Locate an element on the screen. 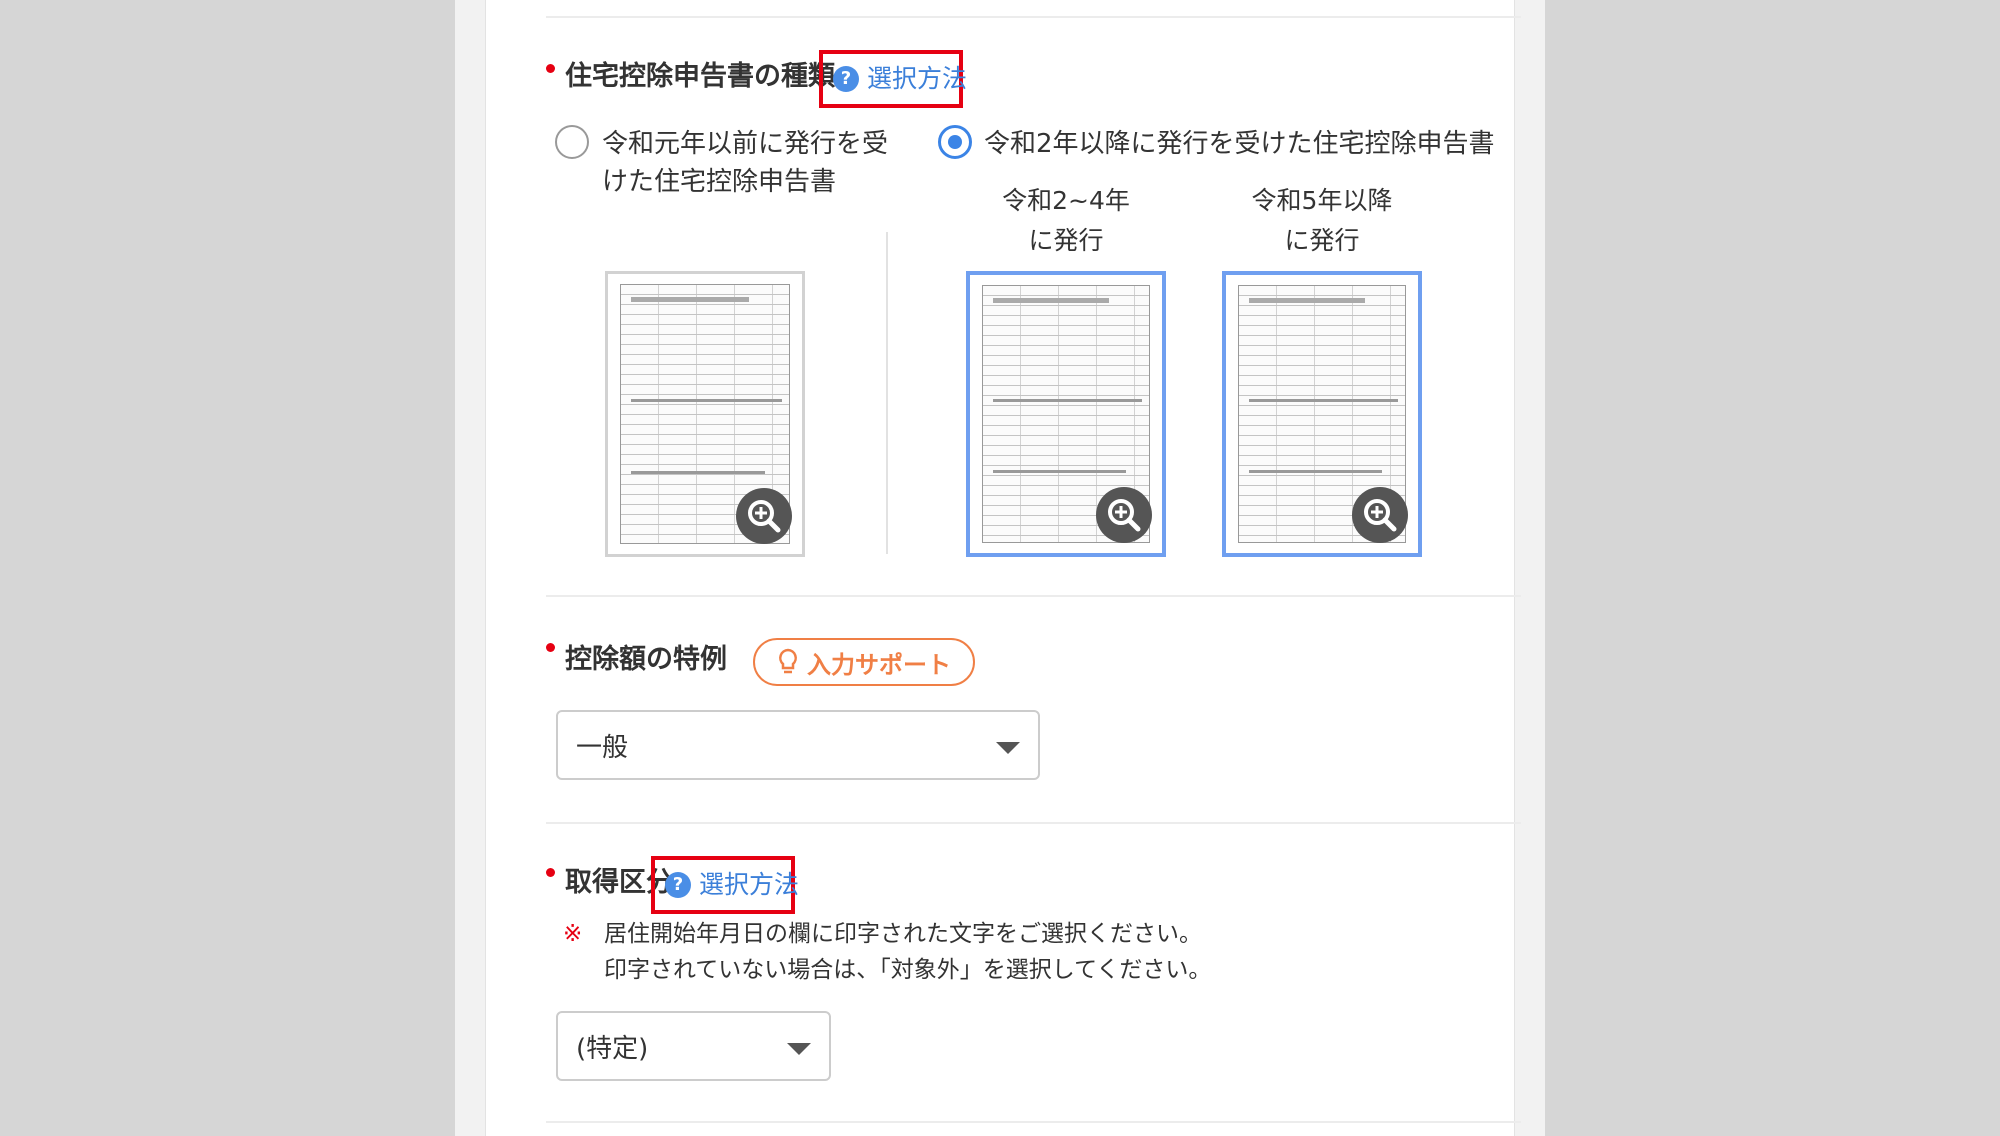 The height and width of the screenshot is (1136, 2000). input-support-label: 入力サポート is located at coordinates (879, 664).